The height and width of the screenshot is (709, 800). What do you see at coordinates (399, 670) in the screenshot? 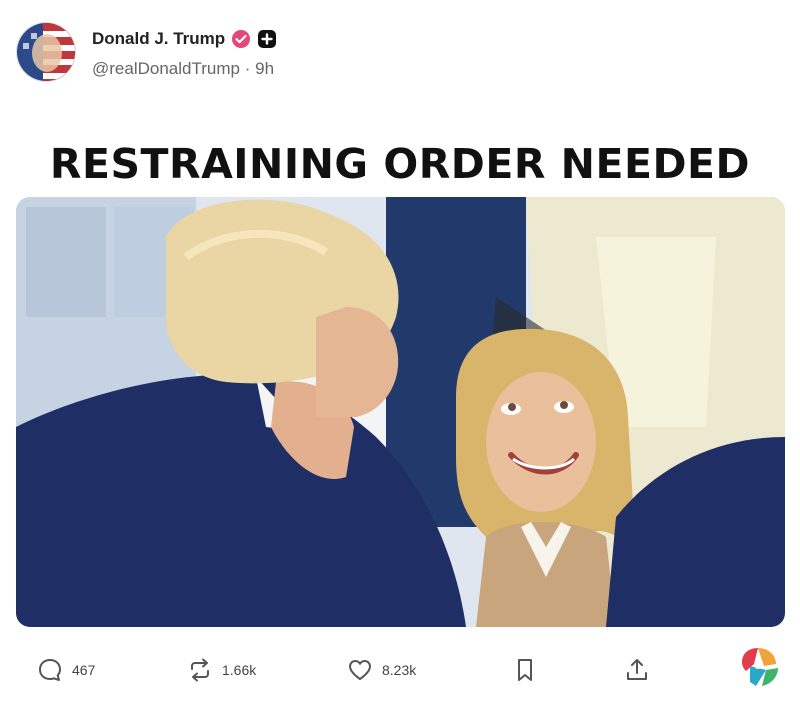
I see `like-count: 8.23k` at bounding box center [399, 670].